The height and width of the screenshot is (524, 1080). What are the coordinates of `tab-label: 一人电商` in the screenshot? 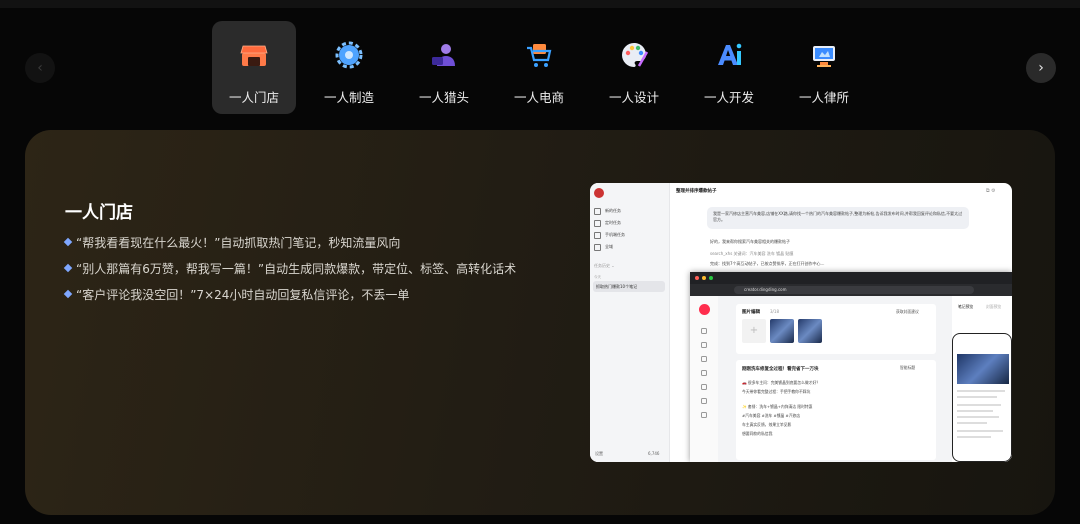 It's located at (538, 97).